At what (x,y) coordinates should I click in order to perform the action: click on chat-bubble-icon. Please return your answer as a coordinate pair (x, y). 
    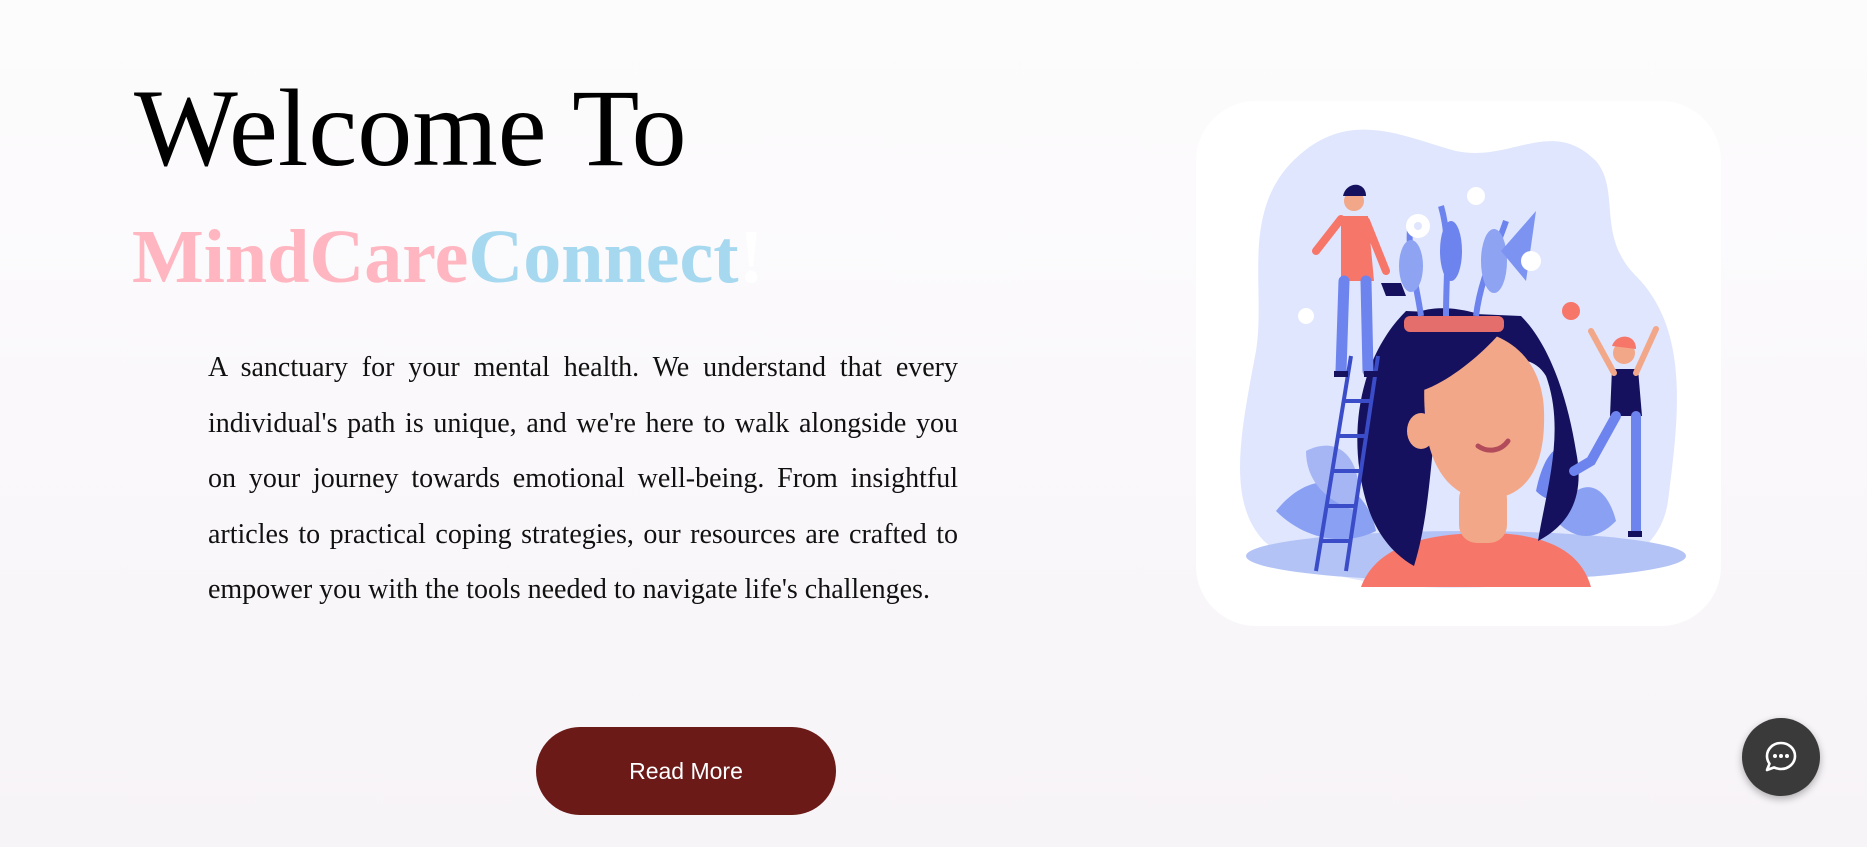
    Looking at the image, I should click on (1781, 756).